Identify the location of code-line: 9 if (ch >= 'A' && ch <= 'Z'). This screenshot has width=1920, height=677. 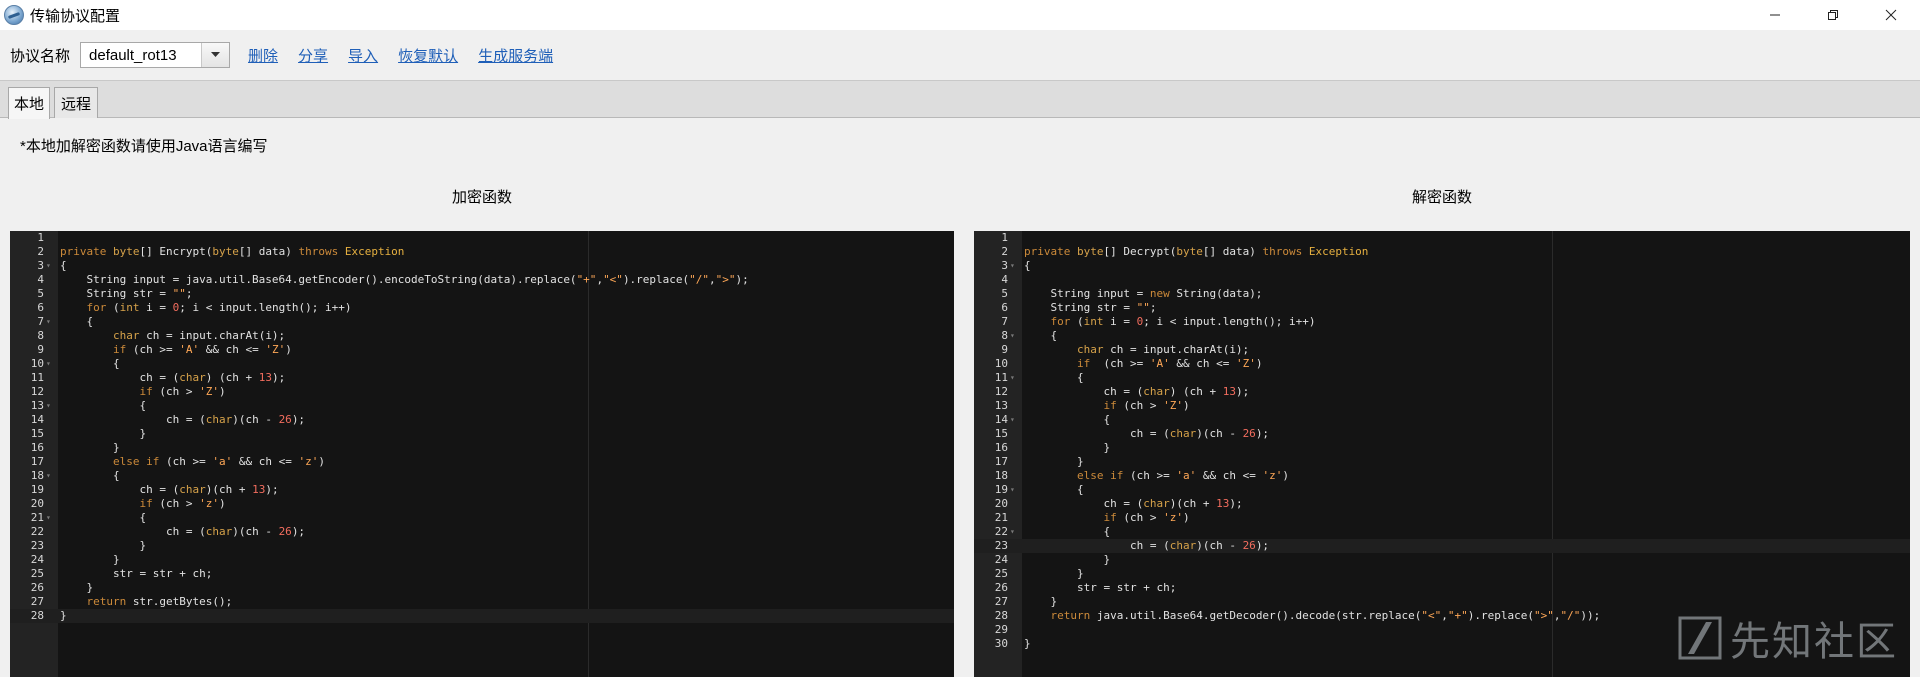
(482, 350).